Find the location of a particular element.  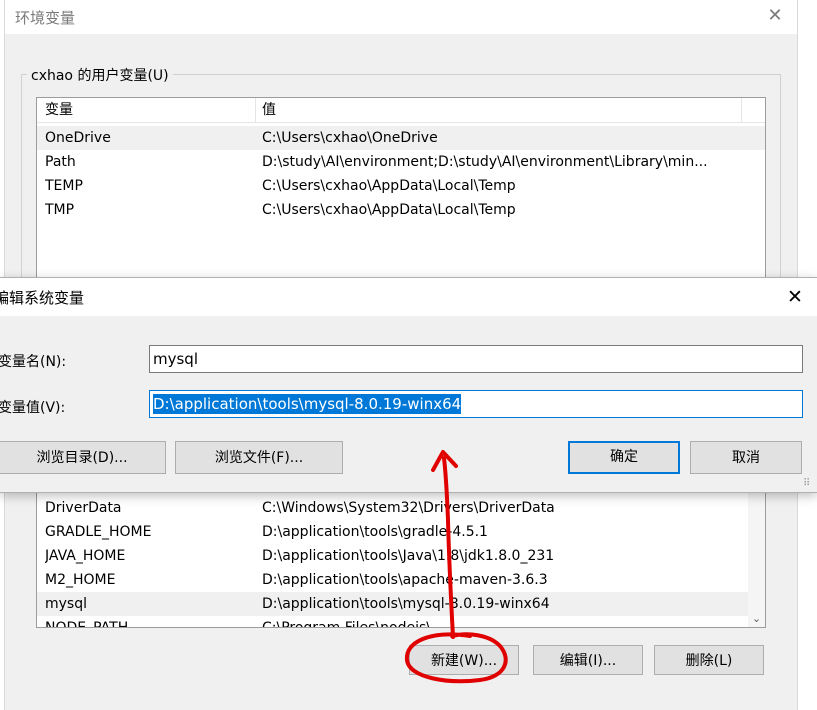

variable-value-label: 变量值(V): is located at coordinates (33, 408).